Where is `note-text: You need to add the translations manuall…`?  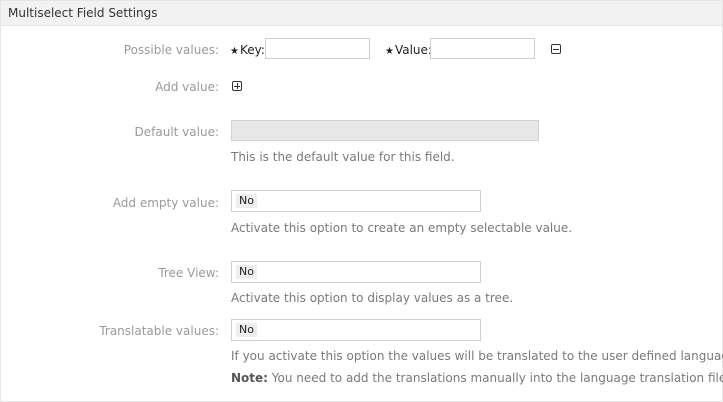
note-text: You need to add the translations manuall… is located at coordinates (495, 378).